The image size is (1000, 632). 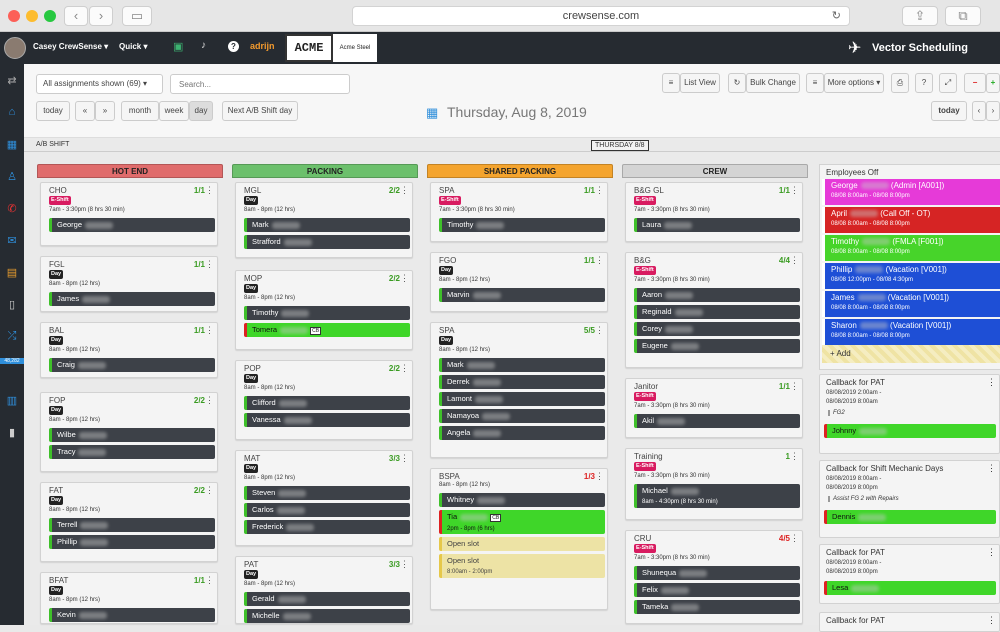 What do you see at coordinates (717, 573) in the screenshot?
I see `assigned-person: Shunequa` at bounding box center [717, 573].